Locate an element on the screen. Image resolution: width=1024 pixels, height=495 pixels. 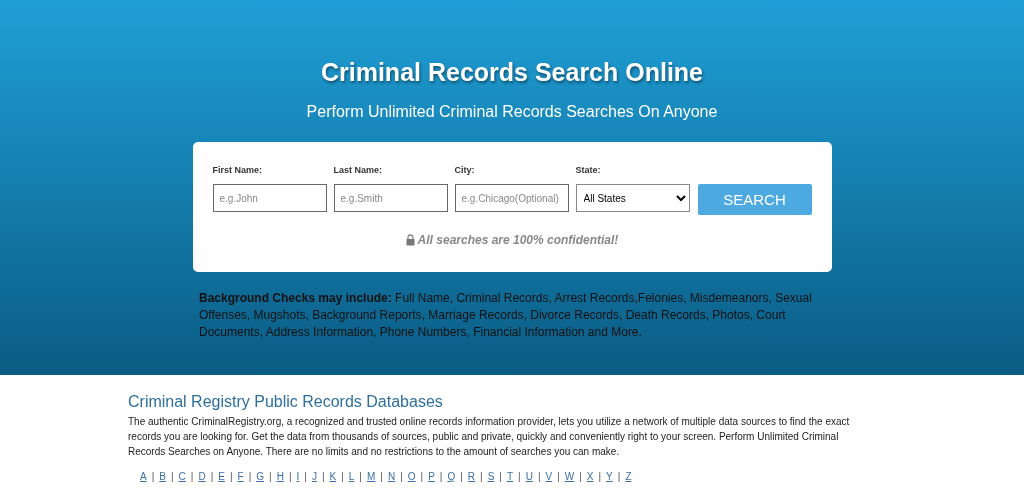
letter-link: N is located at coordinates (391, 476).